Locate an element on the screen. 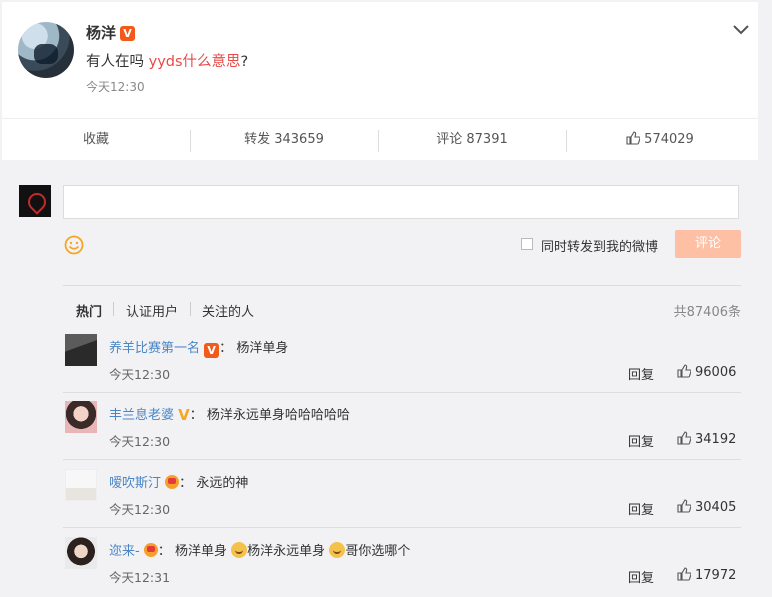 Image resolution: width=772 pixels, height=597 pixels. repost-button: 转发 343659 is located at coordinates (284, 140).